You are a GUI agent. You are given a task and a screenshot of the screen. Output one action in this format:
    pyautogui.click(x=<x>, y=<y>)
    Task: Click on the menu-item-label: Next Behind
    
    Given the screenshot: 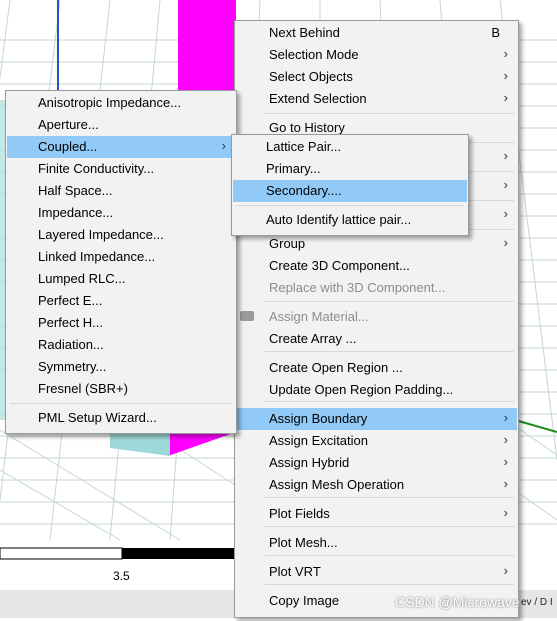 What is the action you would take?
    pyautogui.click(x=304, y=32)
    